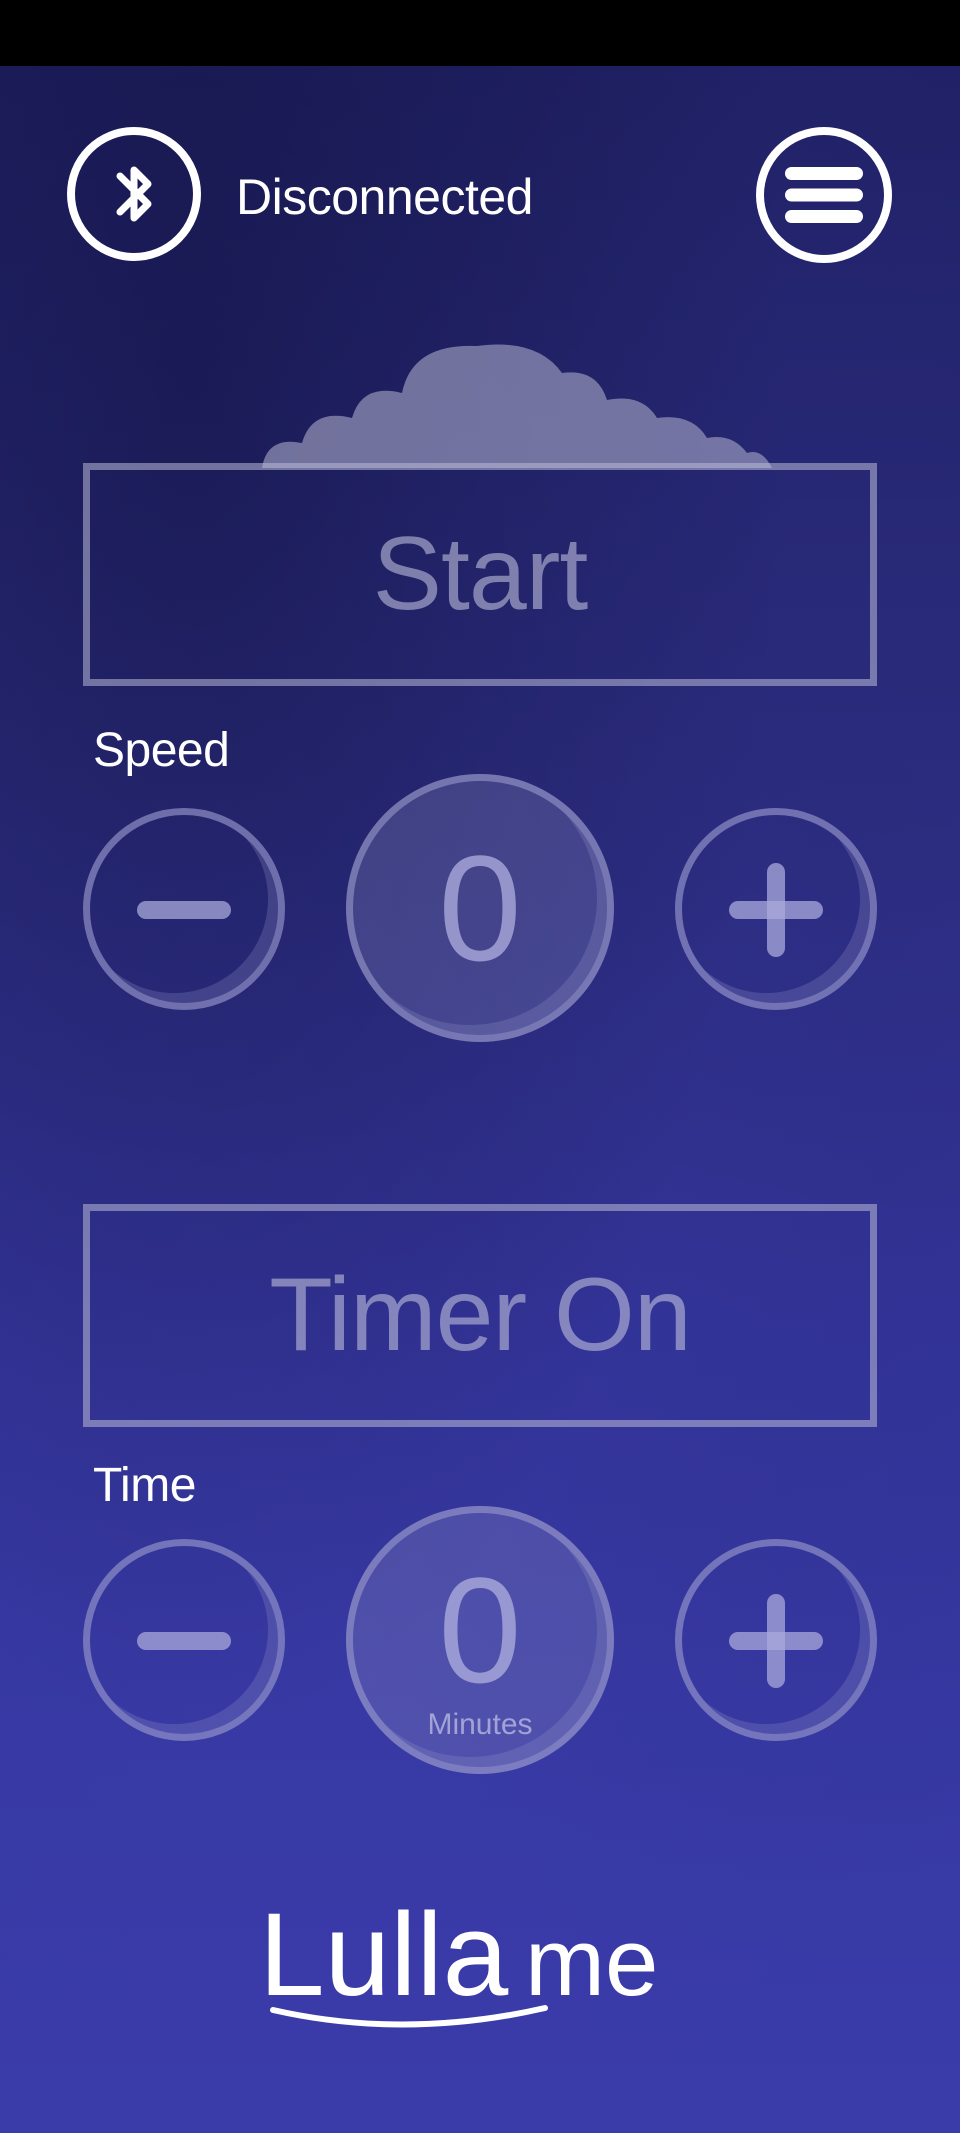 The height and width of the screenshot is (2133, 960). What do you see at coordinates (480, 1315) in the screenshot?
I see `timer-toggle-button: Timer On` at bounding box center [480, 1315].